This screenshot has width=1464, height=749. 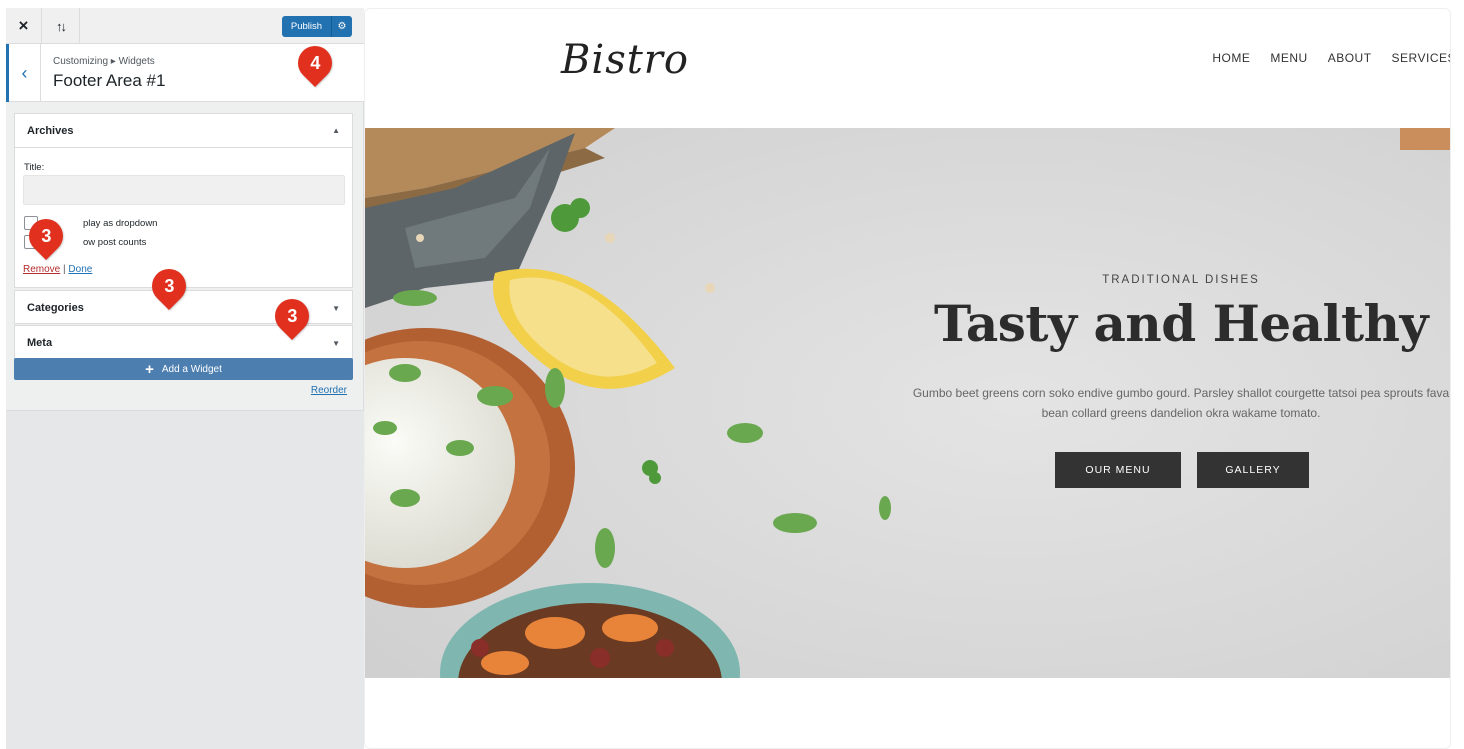 I want to click on section-title: Footer Area #1, so click(x=109, y=80).